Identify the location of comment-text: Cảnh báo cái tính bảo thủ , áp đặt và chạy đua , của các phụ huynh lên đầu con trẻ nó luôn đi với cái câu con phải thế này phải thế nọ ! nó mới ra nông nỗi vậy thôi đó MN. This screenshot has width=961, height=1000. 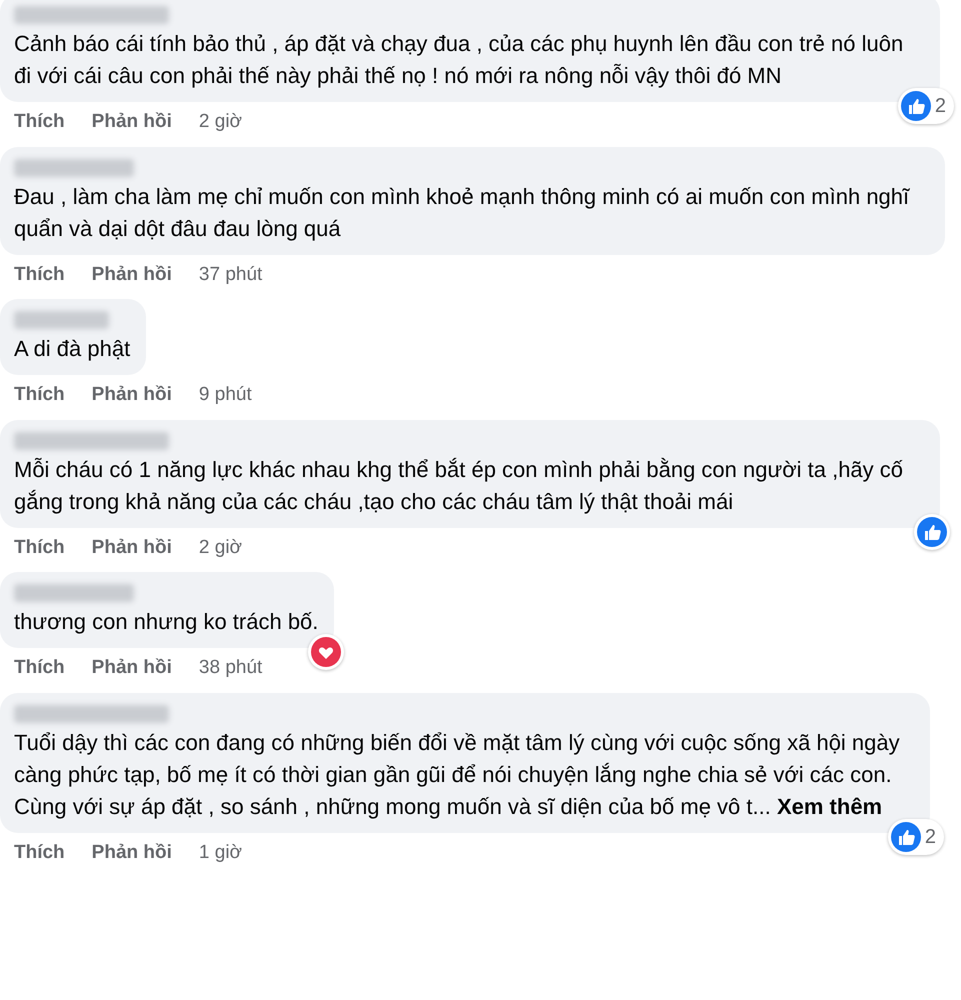
(459, 60).